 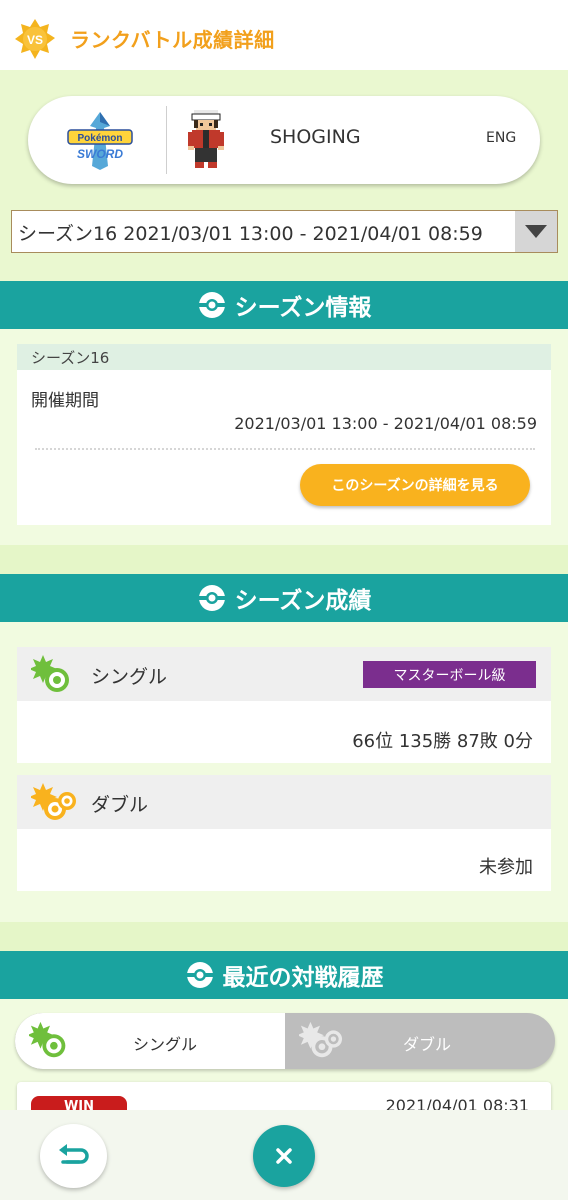 I want to click on double-label: ダブル, so click(x=120, y=805).